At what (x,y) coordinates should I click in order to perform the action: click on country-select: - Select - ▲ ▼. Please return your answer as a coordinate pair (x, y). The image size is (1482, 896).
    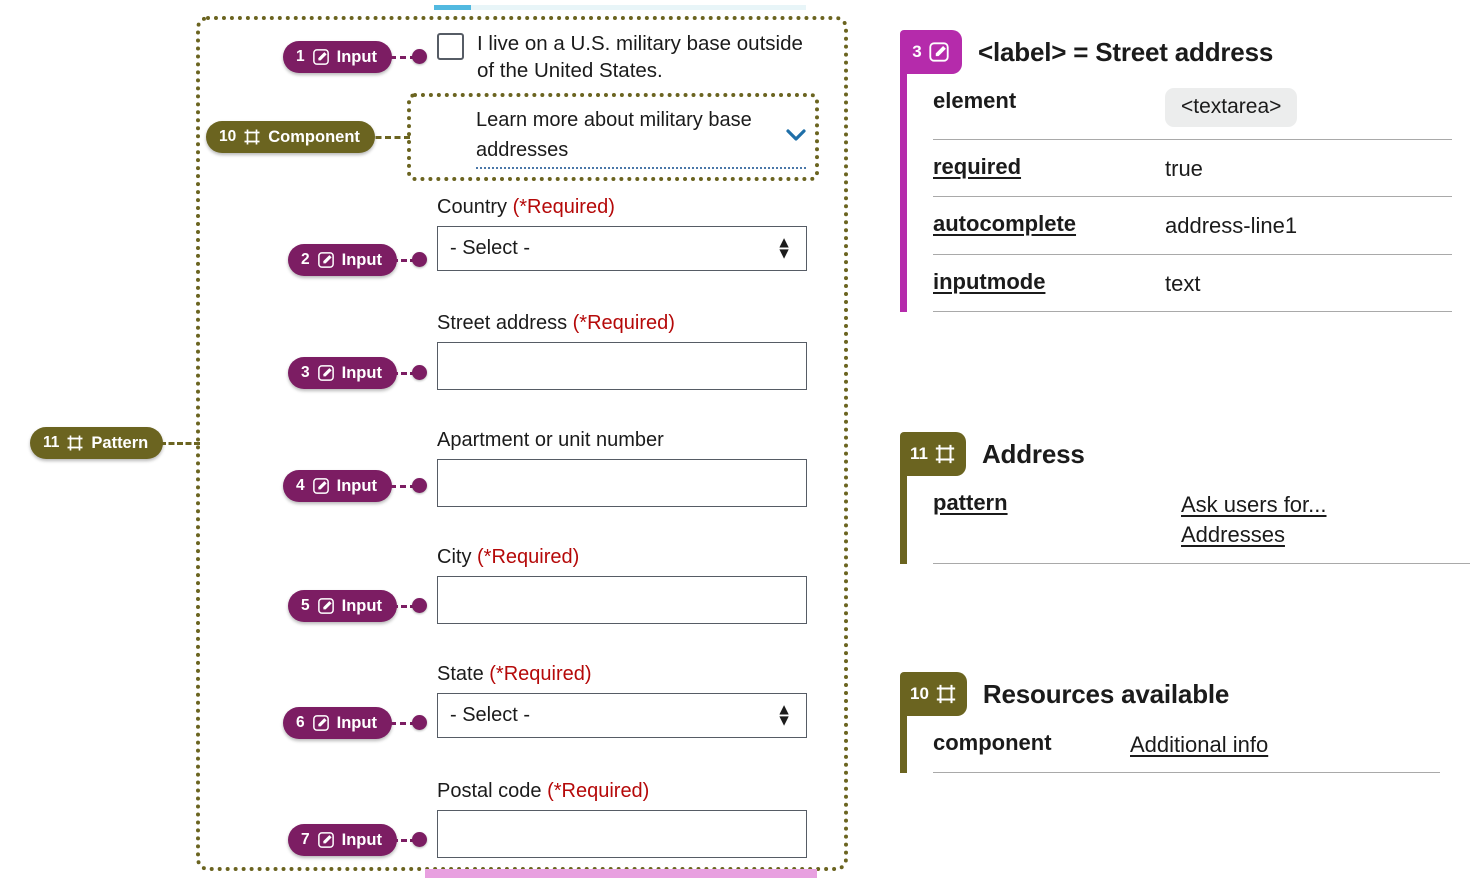
    Looking at the image, I should click on (622, 248).